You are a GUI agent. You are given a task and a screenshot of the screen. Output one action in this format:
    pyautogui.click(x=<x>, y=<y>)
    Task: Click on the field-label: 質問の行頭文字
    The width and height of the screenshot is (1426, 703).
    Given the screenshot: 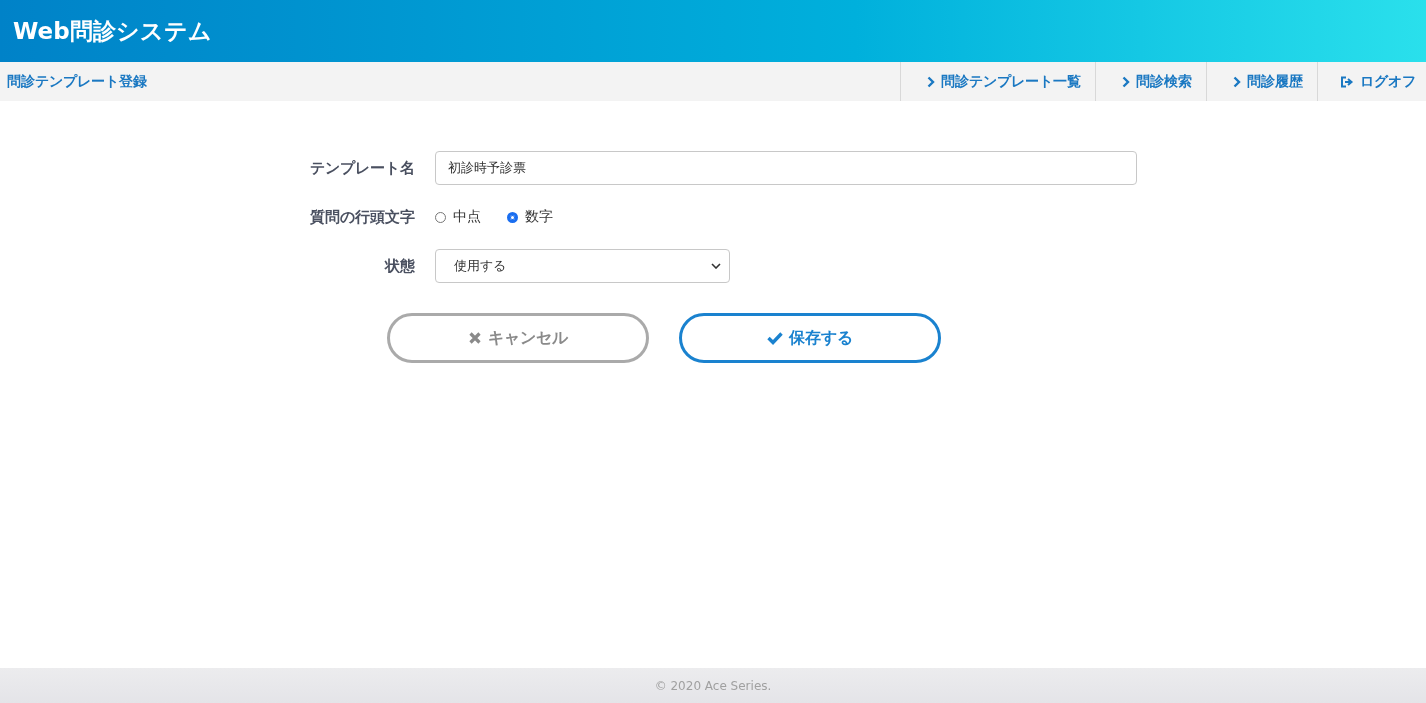 What is the action you would take?
    pyautogui.click(x=362, y=217)
    